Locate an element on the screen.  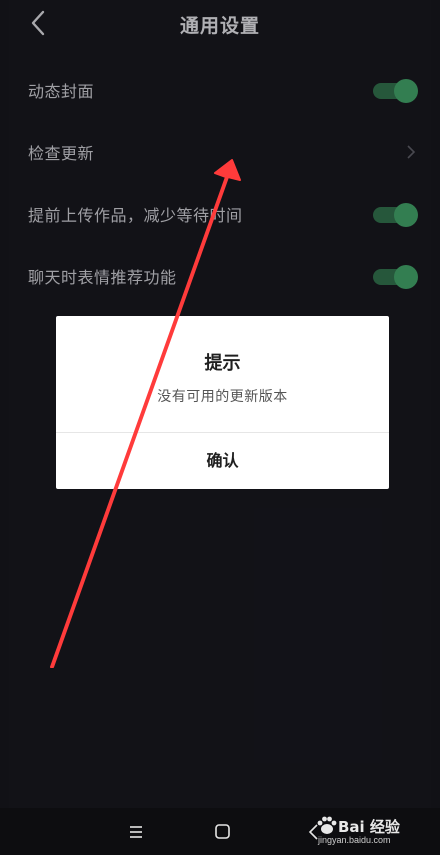
dialog-message: 没有可用的更新版本 is located at coordinates (222, 397).